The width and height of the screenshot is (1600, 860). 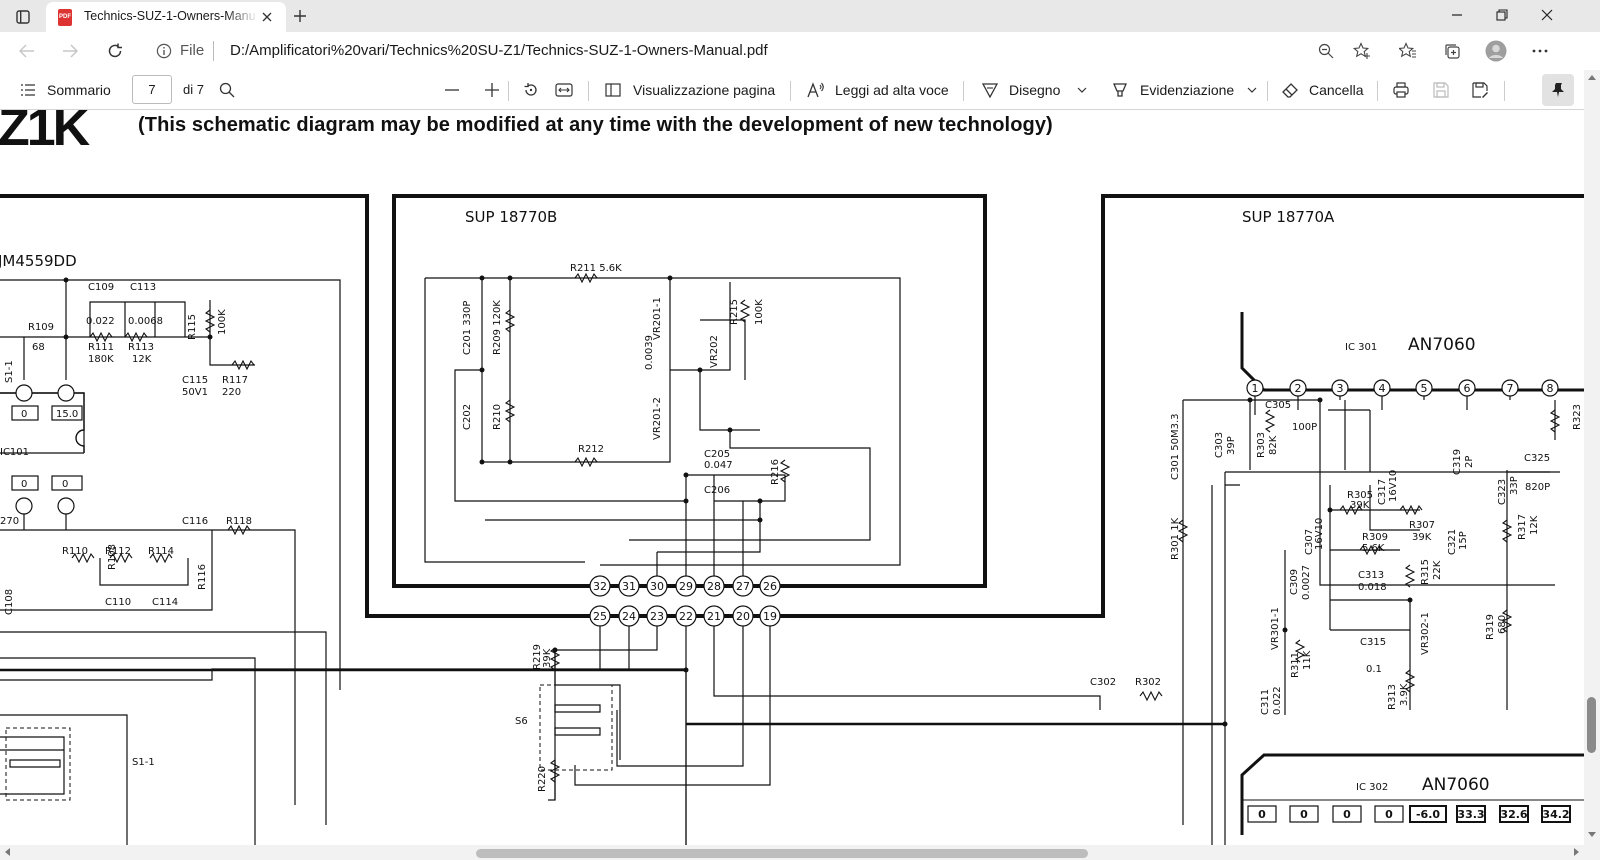 What do you see at coordinates (1082, 90) in the screenshot?
I see `draw-dropdown-chevron-down-icon` at bounding box center [1082, 90].